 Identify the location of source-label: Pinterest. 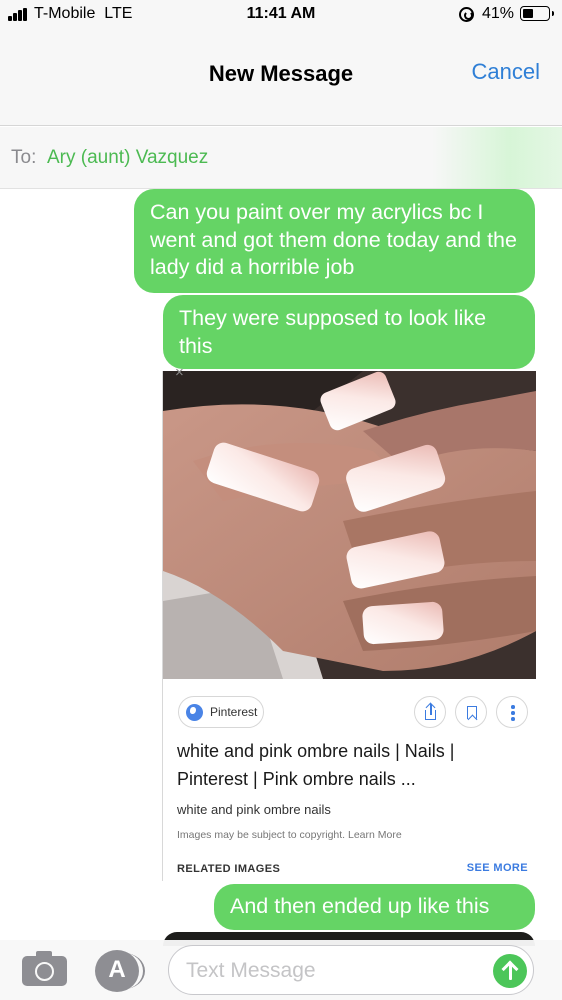
(234, 712).